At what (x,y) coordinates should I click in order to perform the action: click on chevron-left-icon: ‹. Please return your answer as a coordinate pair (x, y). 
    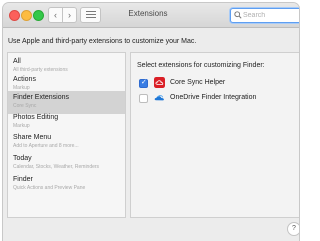
    Looking at the image, I should click on (55, 15).